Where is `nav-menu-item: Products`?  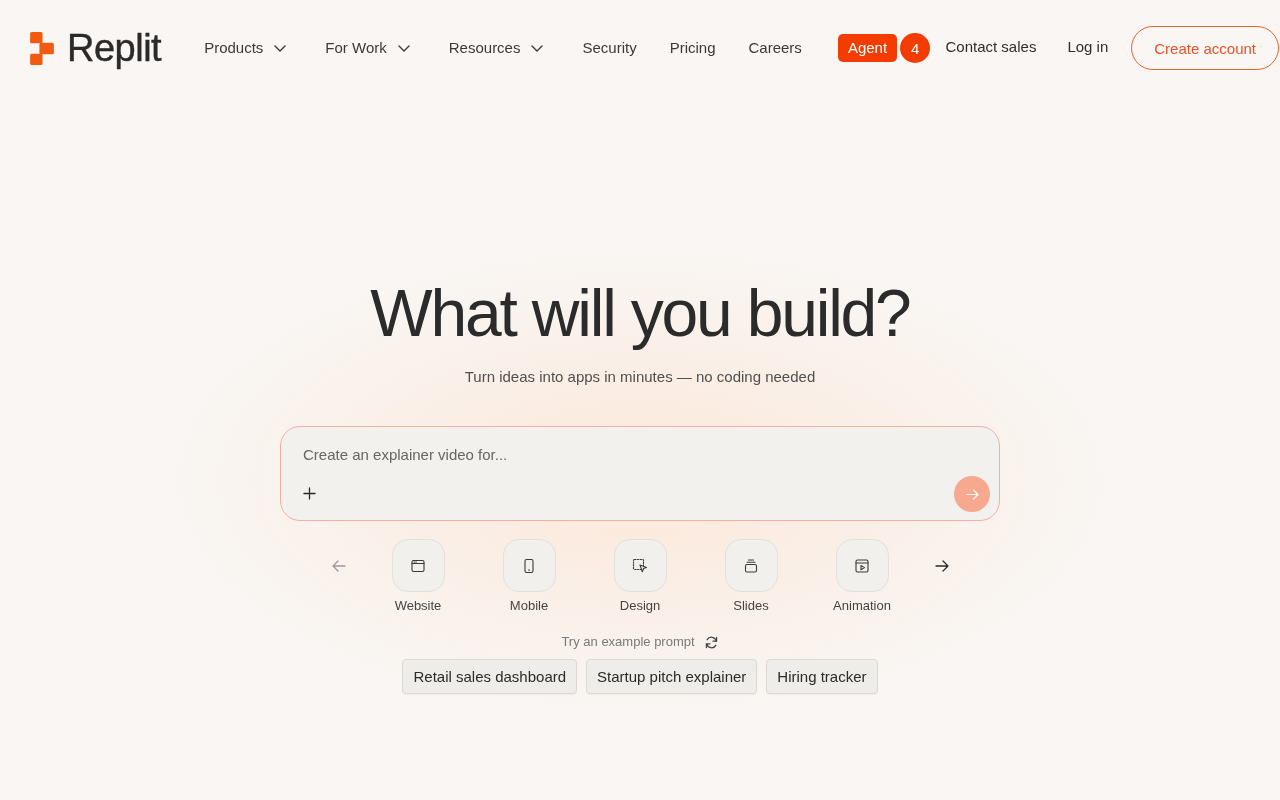 nav-menu-item: Products is located at coordinates (248, 48).